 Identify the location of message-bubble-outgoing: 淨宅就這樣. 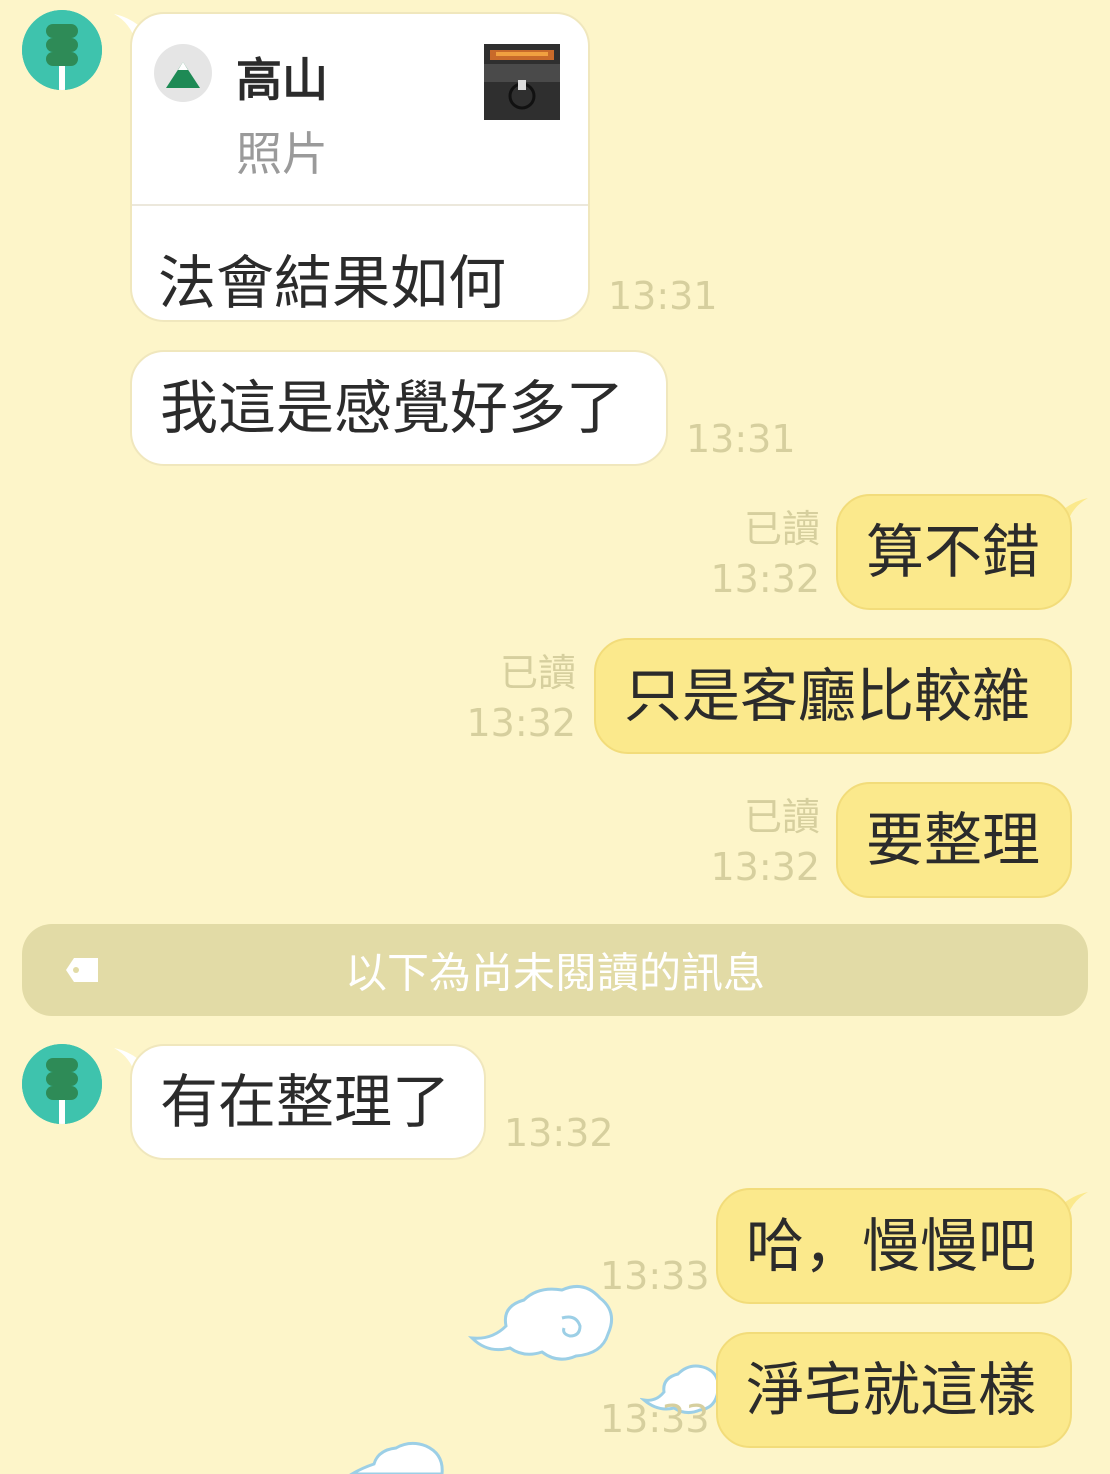
(894, 1390).